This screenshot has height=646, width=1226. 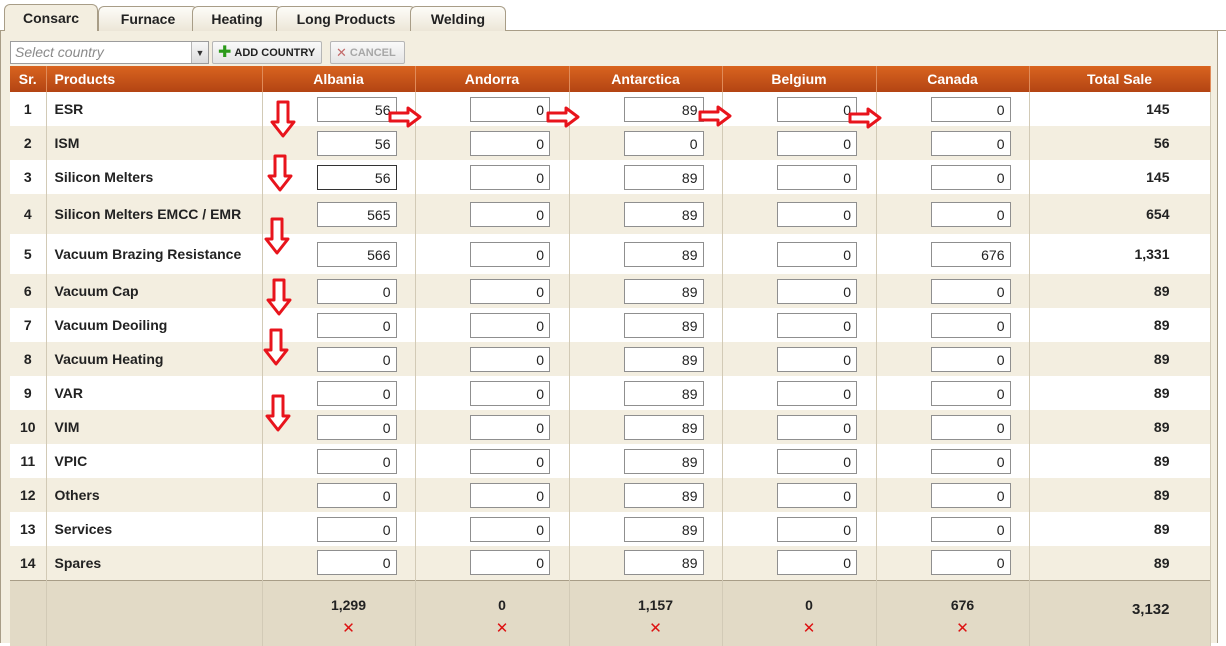 What do you see at coordinates (610, 427) in the screenshot?
I see `table-row: 10 VIM 0 0 89 0 0 89` at bounding box center [610, 427].